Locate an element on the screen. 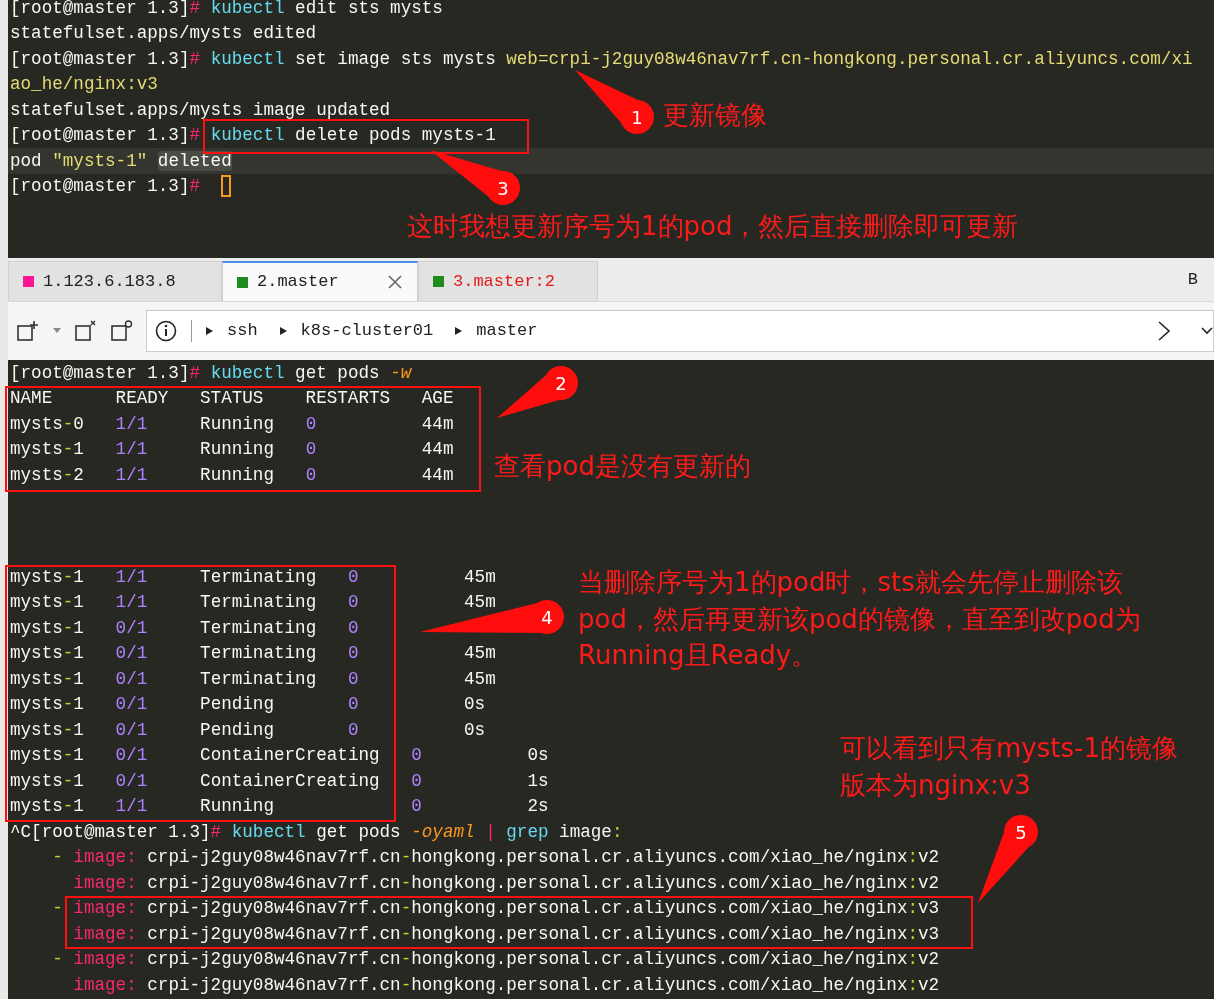 The height and width of the screenshot is (999, 1214). terminal-text: mysts-2 1/1 Running 0 44m is located at coordinates (232, 474).